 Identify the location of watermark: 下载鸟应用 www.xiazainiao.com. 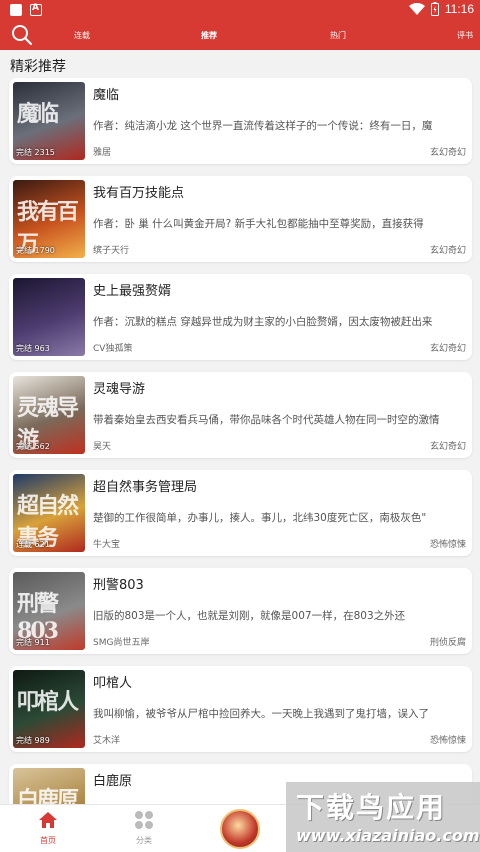
(383, 817).